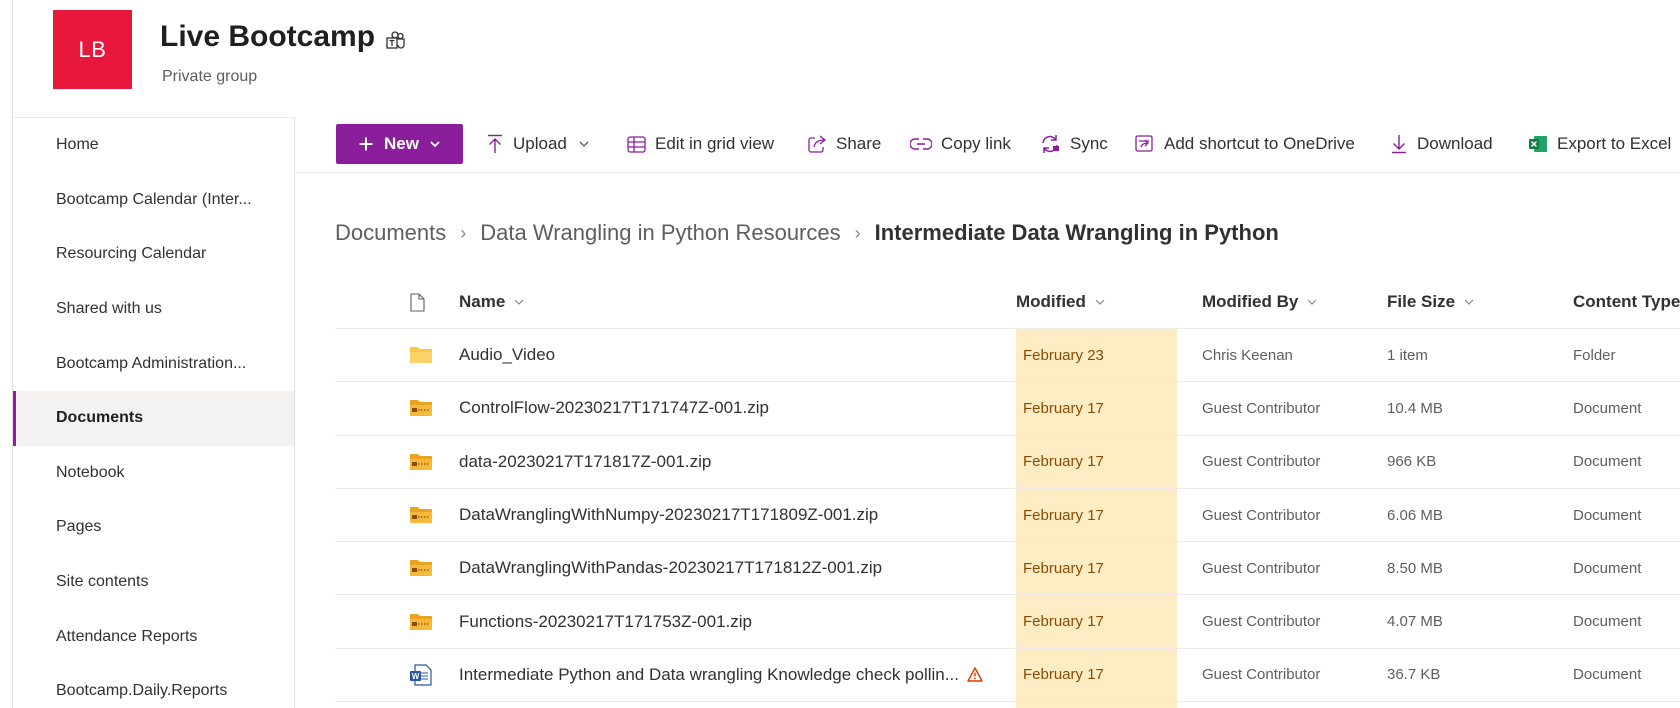 The image size is (1680, 708). I want to click on modified-by-column-header: Modified By, so click(1260, 302).